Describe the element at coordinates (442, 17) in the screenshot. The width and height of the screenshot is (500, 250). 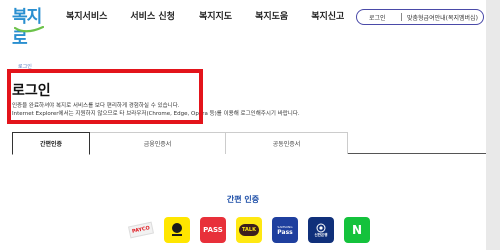
I see `benefit-info-link: 맞춤형급여안내(복지멤버십)` at that location.